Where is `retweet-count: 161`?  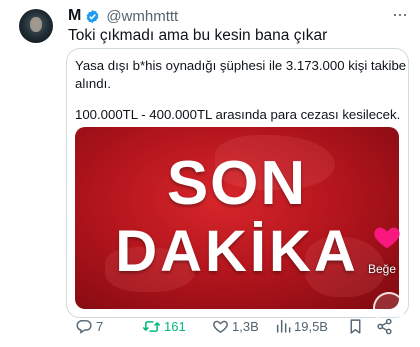 retweet-count: 161 is located at coordinates (175, 326).